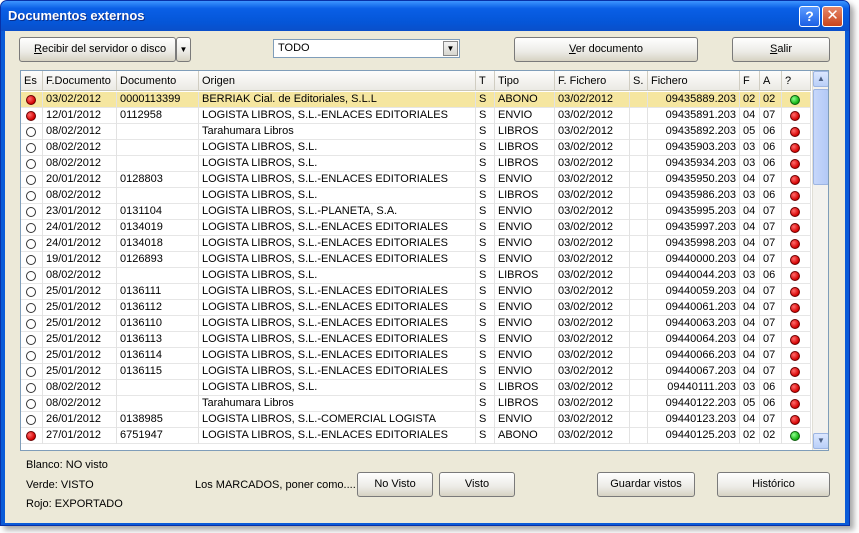 Image resolution: width=859 pixels, height=533 pixels. I want to click on column-header-s: S., so click(639, 81).